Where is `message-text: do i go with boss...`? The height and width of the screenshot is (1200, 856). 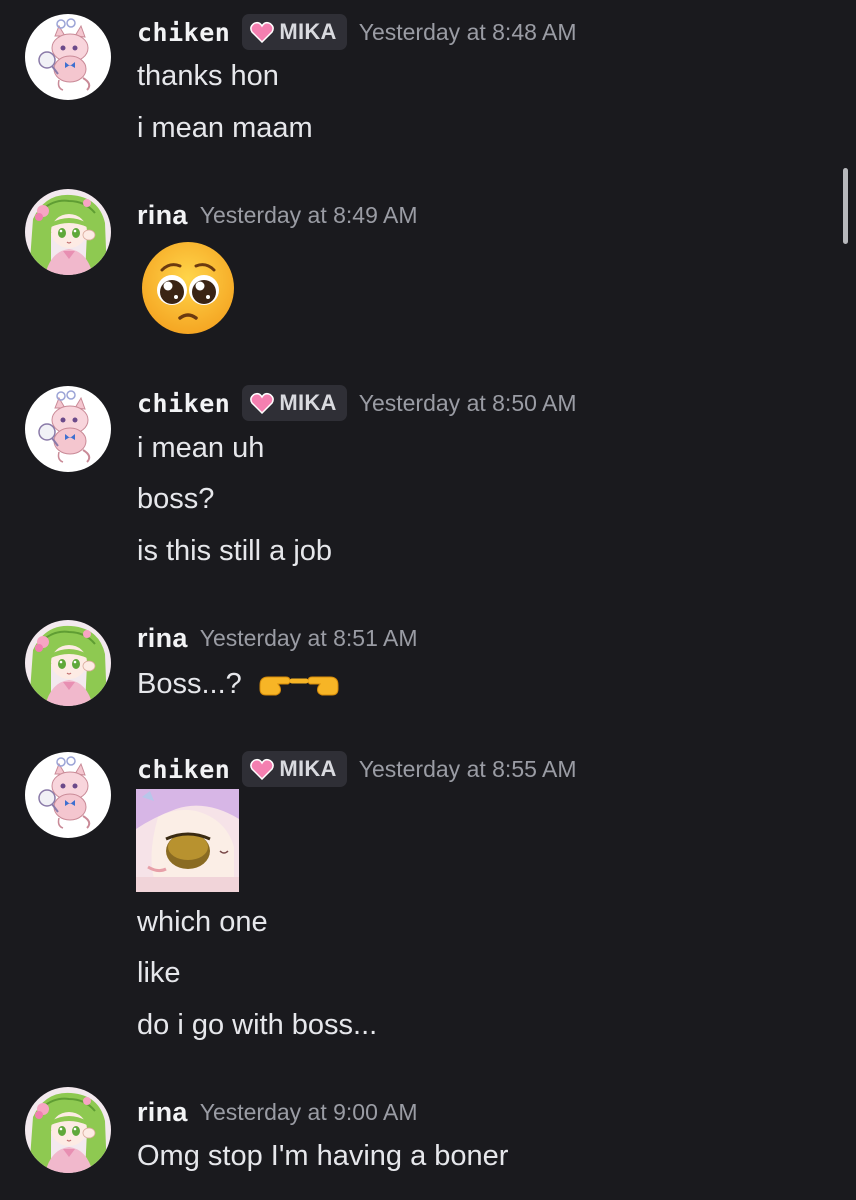
message-text: do i go with boss... is located at coordinates (257, 1025).